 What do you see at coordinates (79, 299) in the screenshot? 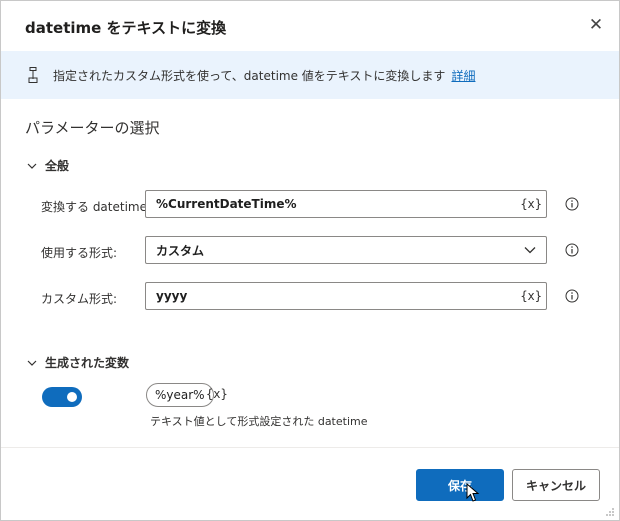
I see `custom-format-label: カスタム形式:` at bounding box center [79, 299].